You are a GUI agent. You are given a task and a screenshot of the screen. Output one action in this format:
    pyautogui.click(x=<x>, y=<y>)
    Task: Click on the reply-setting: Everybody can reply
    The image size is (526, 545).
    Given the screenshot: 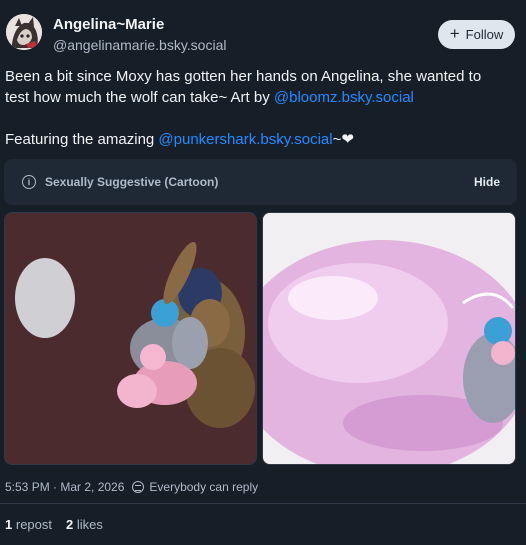 What is the action you would take?
    pyautogui.click(x=204, y=487)
    